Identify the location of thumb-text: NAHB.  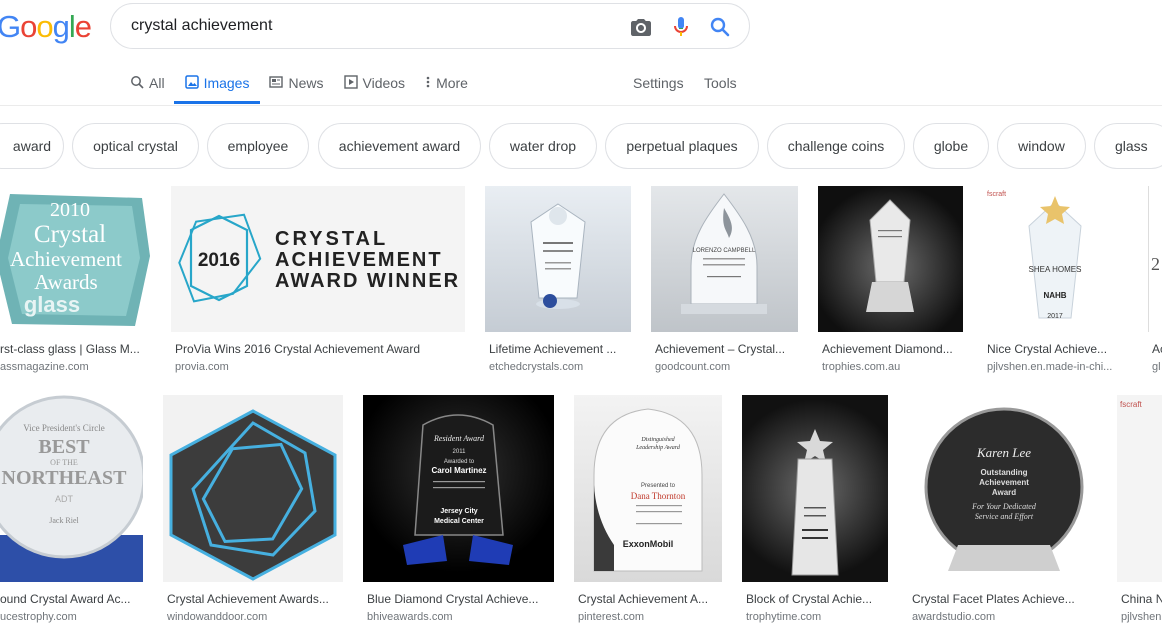
(1054, 295).